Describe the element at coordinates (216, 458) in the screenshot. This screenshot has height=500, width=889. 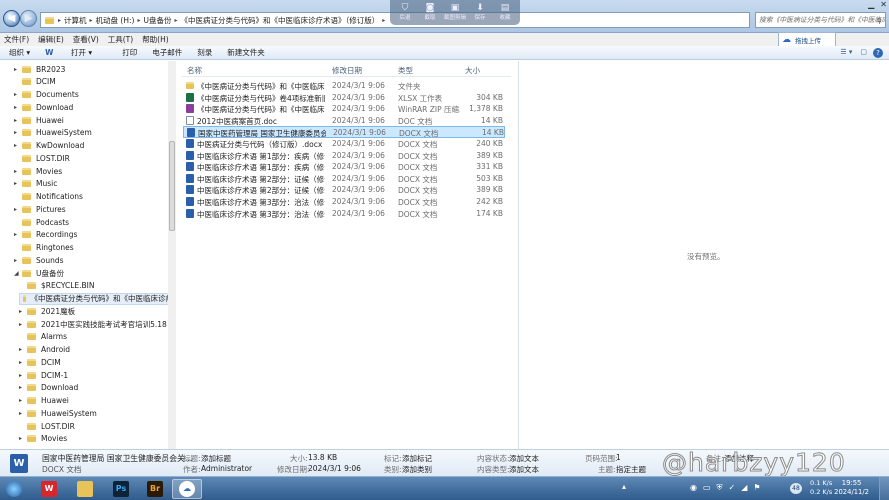
I see `title-value: 添加标题` at that location.